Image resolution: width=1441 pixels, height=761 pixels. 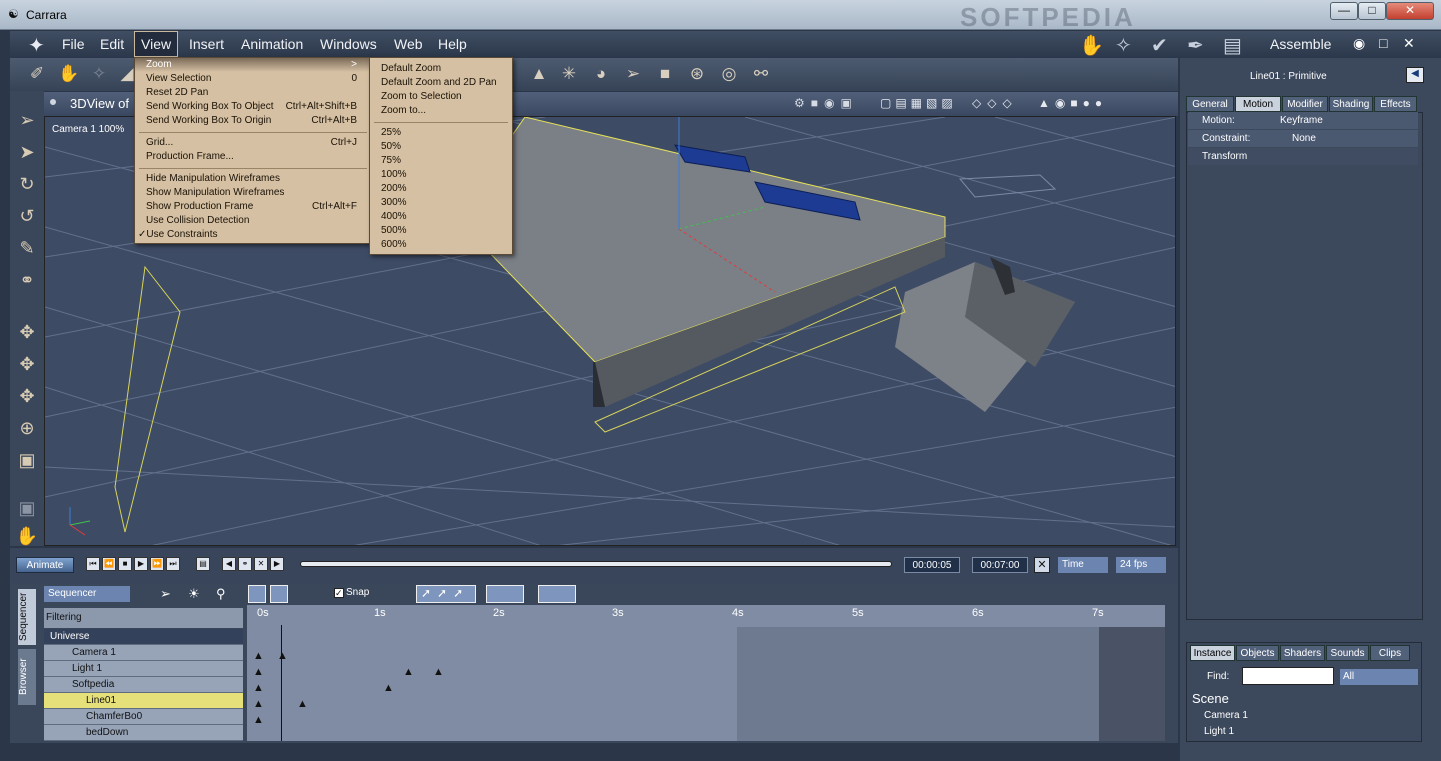 What do you see at coordinates (1219, 731) in the screenshot?
I see `browser-item-light: Light 1` at bounding box center [1219, 731].